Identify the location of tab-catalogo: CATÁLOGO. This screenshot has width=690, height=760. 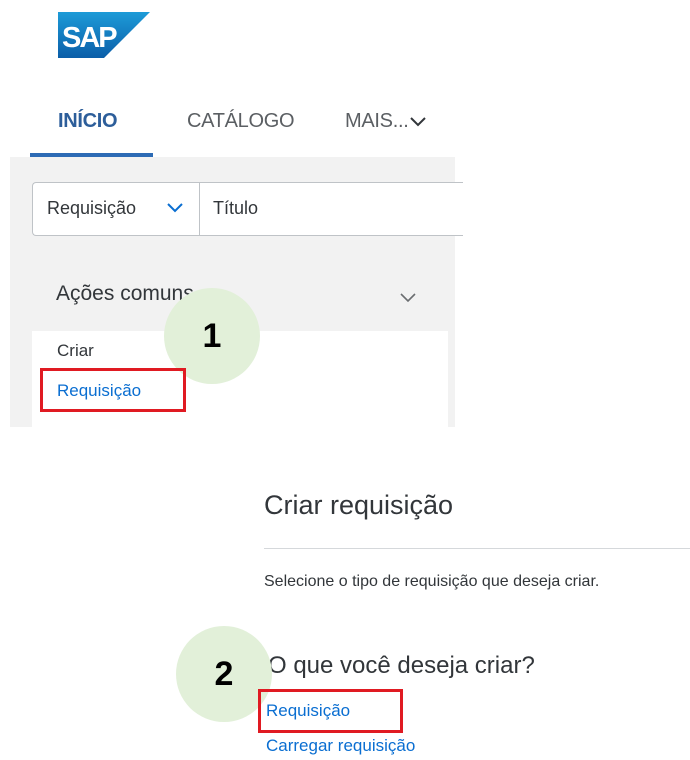
(241, 121).